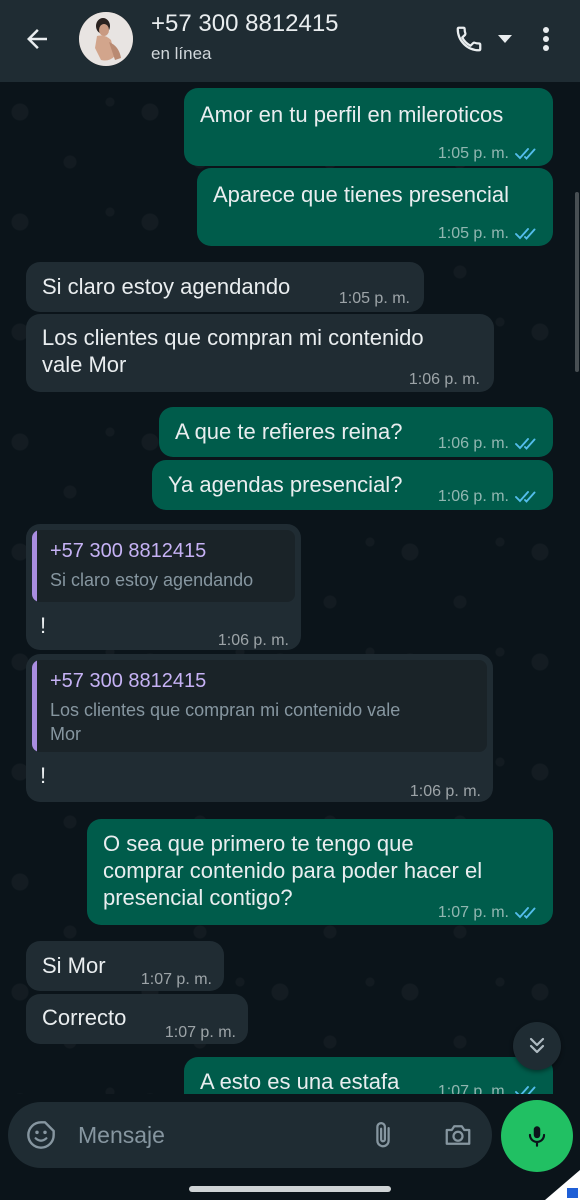 This screenshot has width=580, height=1200. Describe the element at coordinates (245, 24) in the screenshot. I see `contact-name: +57 300 8812415` at that location.